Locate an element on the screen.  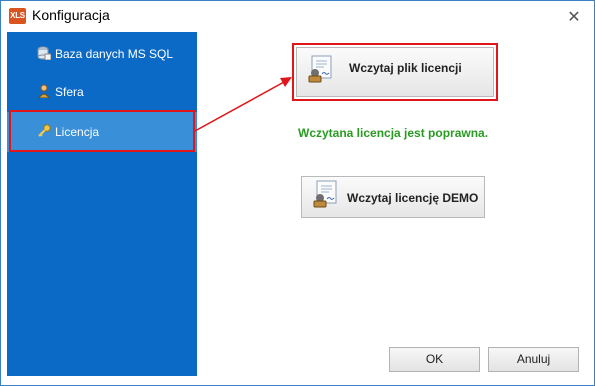
sidebar-item-label: Baza danych MS SQL is located at coordinates (114, 54).